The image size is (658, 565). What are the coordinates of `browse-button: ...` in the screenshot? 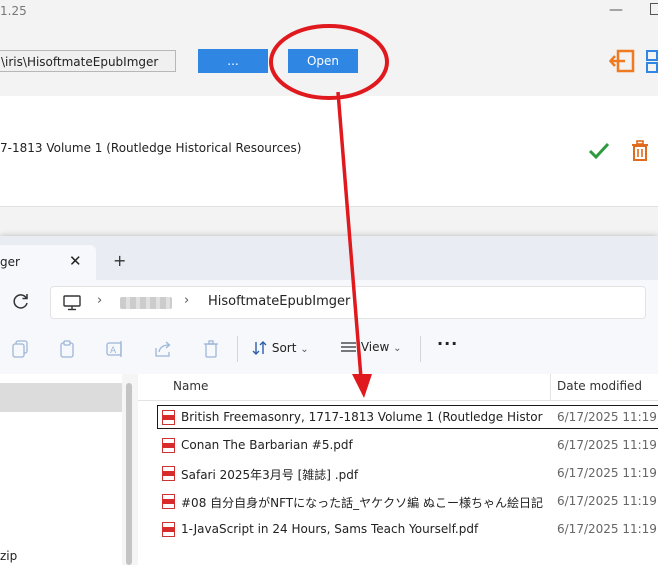 It's located at (233, 61).